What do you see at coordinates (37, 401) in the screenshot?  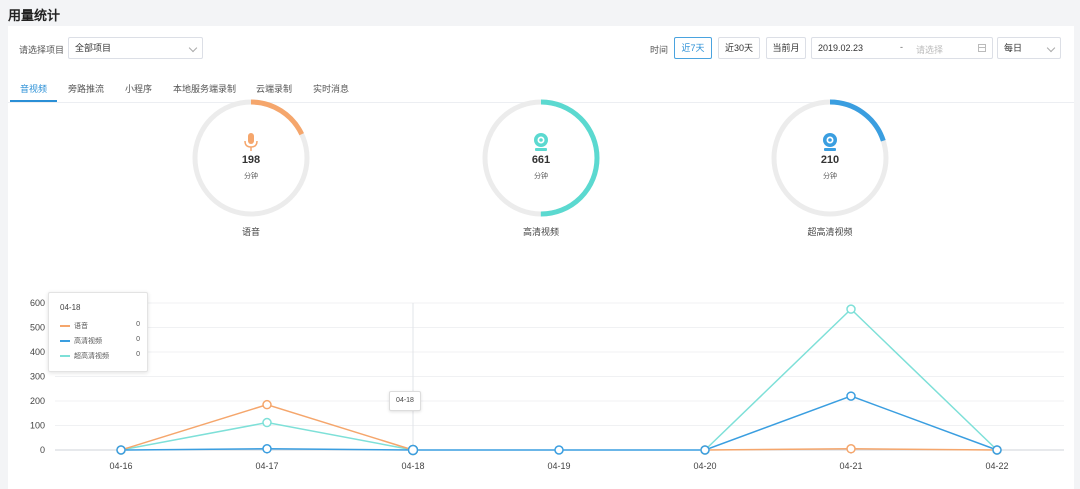 I see `y-tick-label: 200` at bounding box center [37, 401].